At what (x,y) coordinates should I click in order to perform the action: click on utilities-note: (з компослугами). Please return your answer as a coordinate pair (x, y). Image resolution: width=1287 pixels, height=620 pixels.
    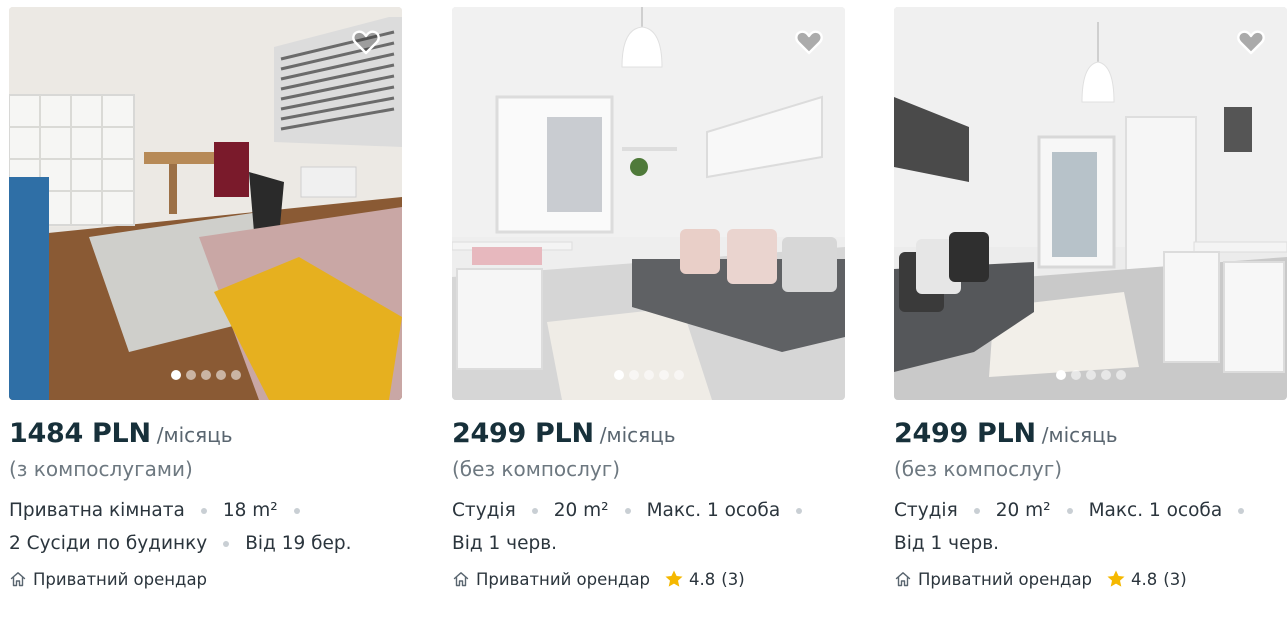
    Looking at the image, I should click on (101, 469).